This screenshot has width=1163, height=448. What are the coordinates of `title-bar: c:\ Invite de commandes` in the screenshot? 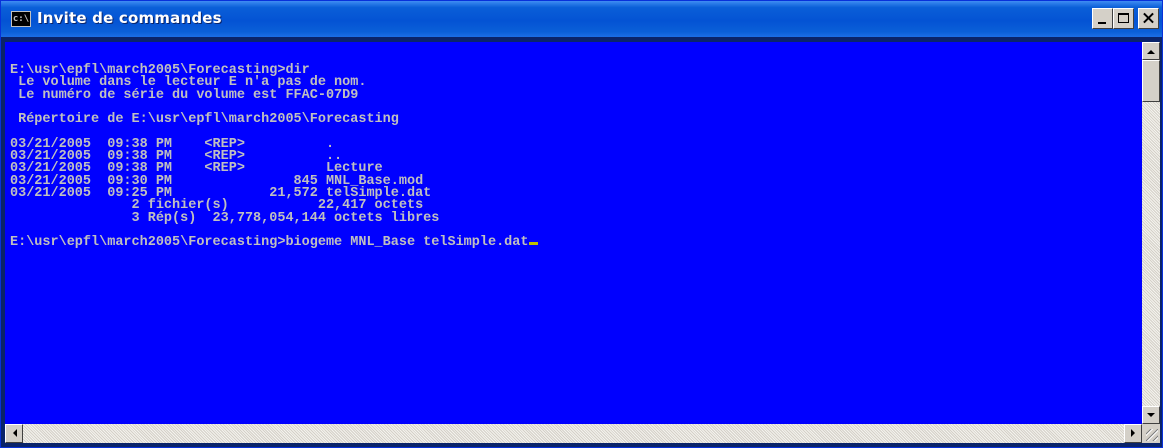 It's located at (581, 19).